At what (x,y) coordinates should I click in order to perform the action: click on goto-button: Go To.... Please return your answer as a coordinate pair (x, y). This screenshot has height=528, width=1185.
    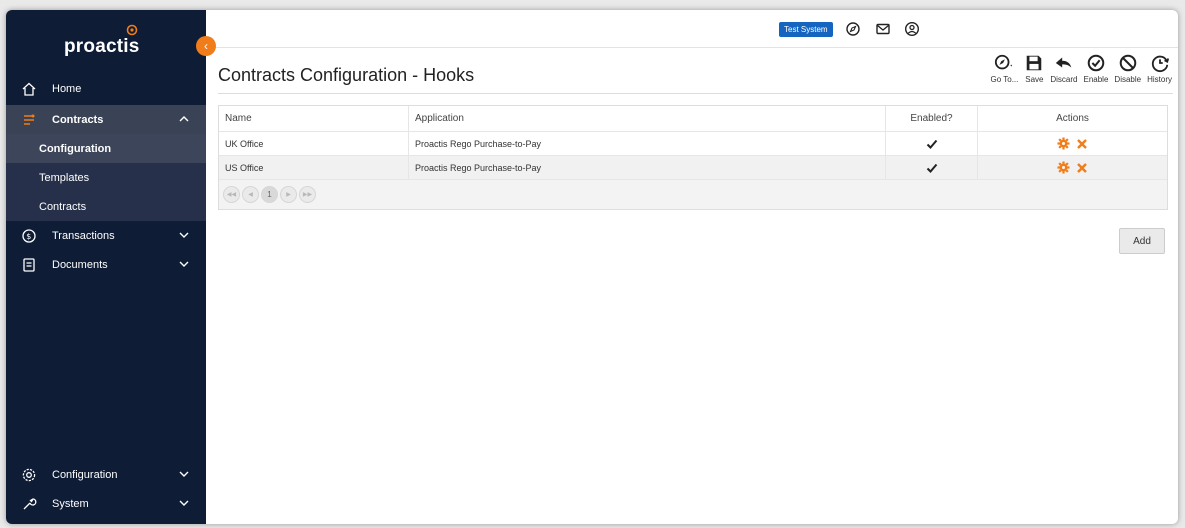
    Looking at the image, I should click on (1004, 74).